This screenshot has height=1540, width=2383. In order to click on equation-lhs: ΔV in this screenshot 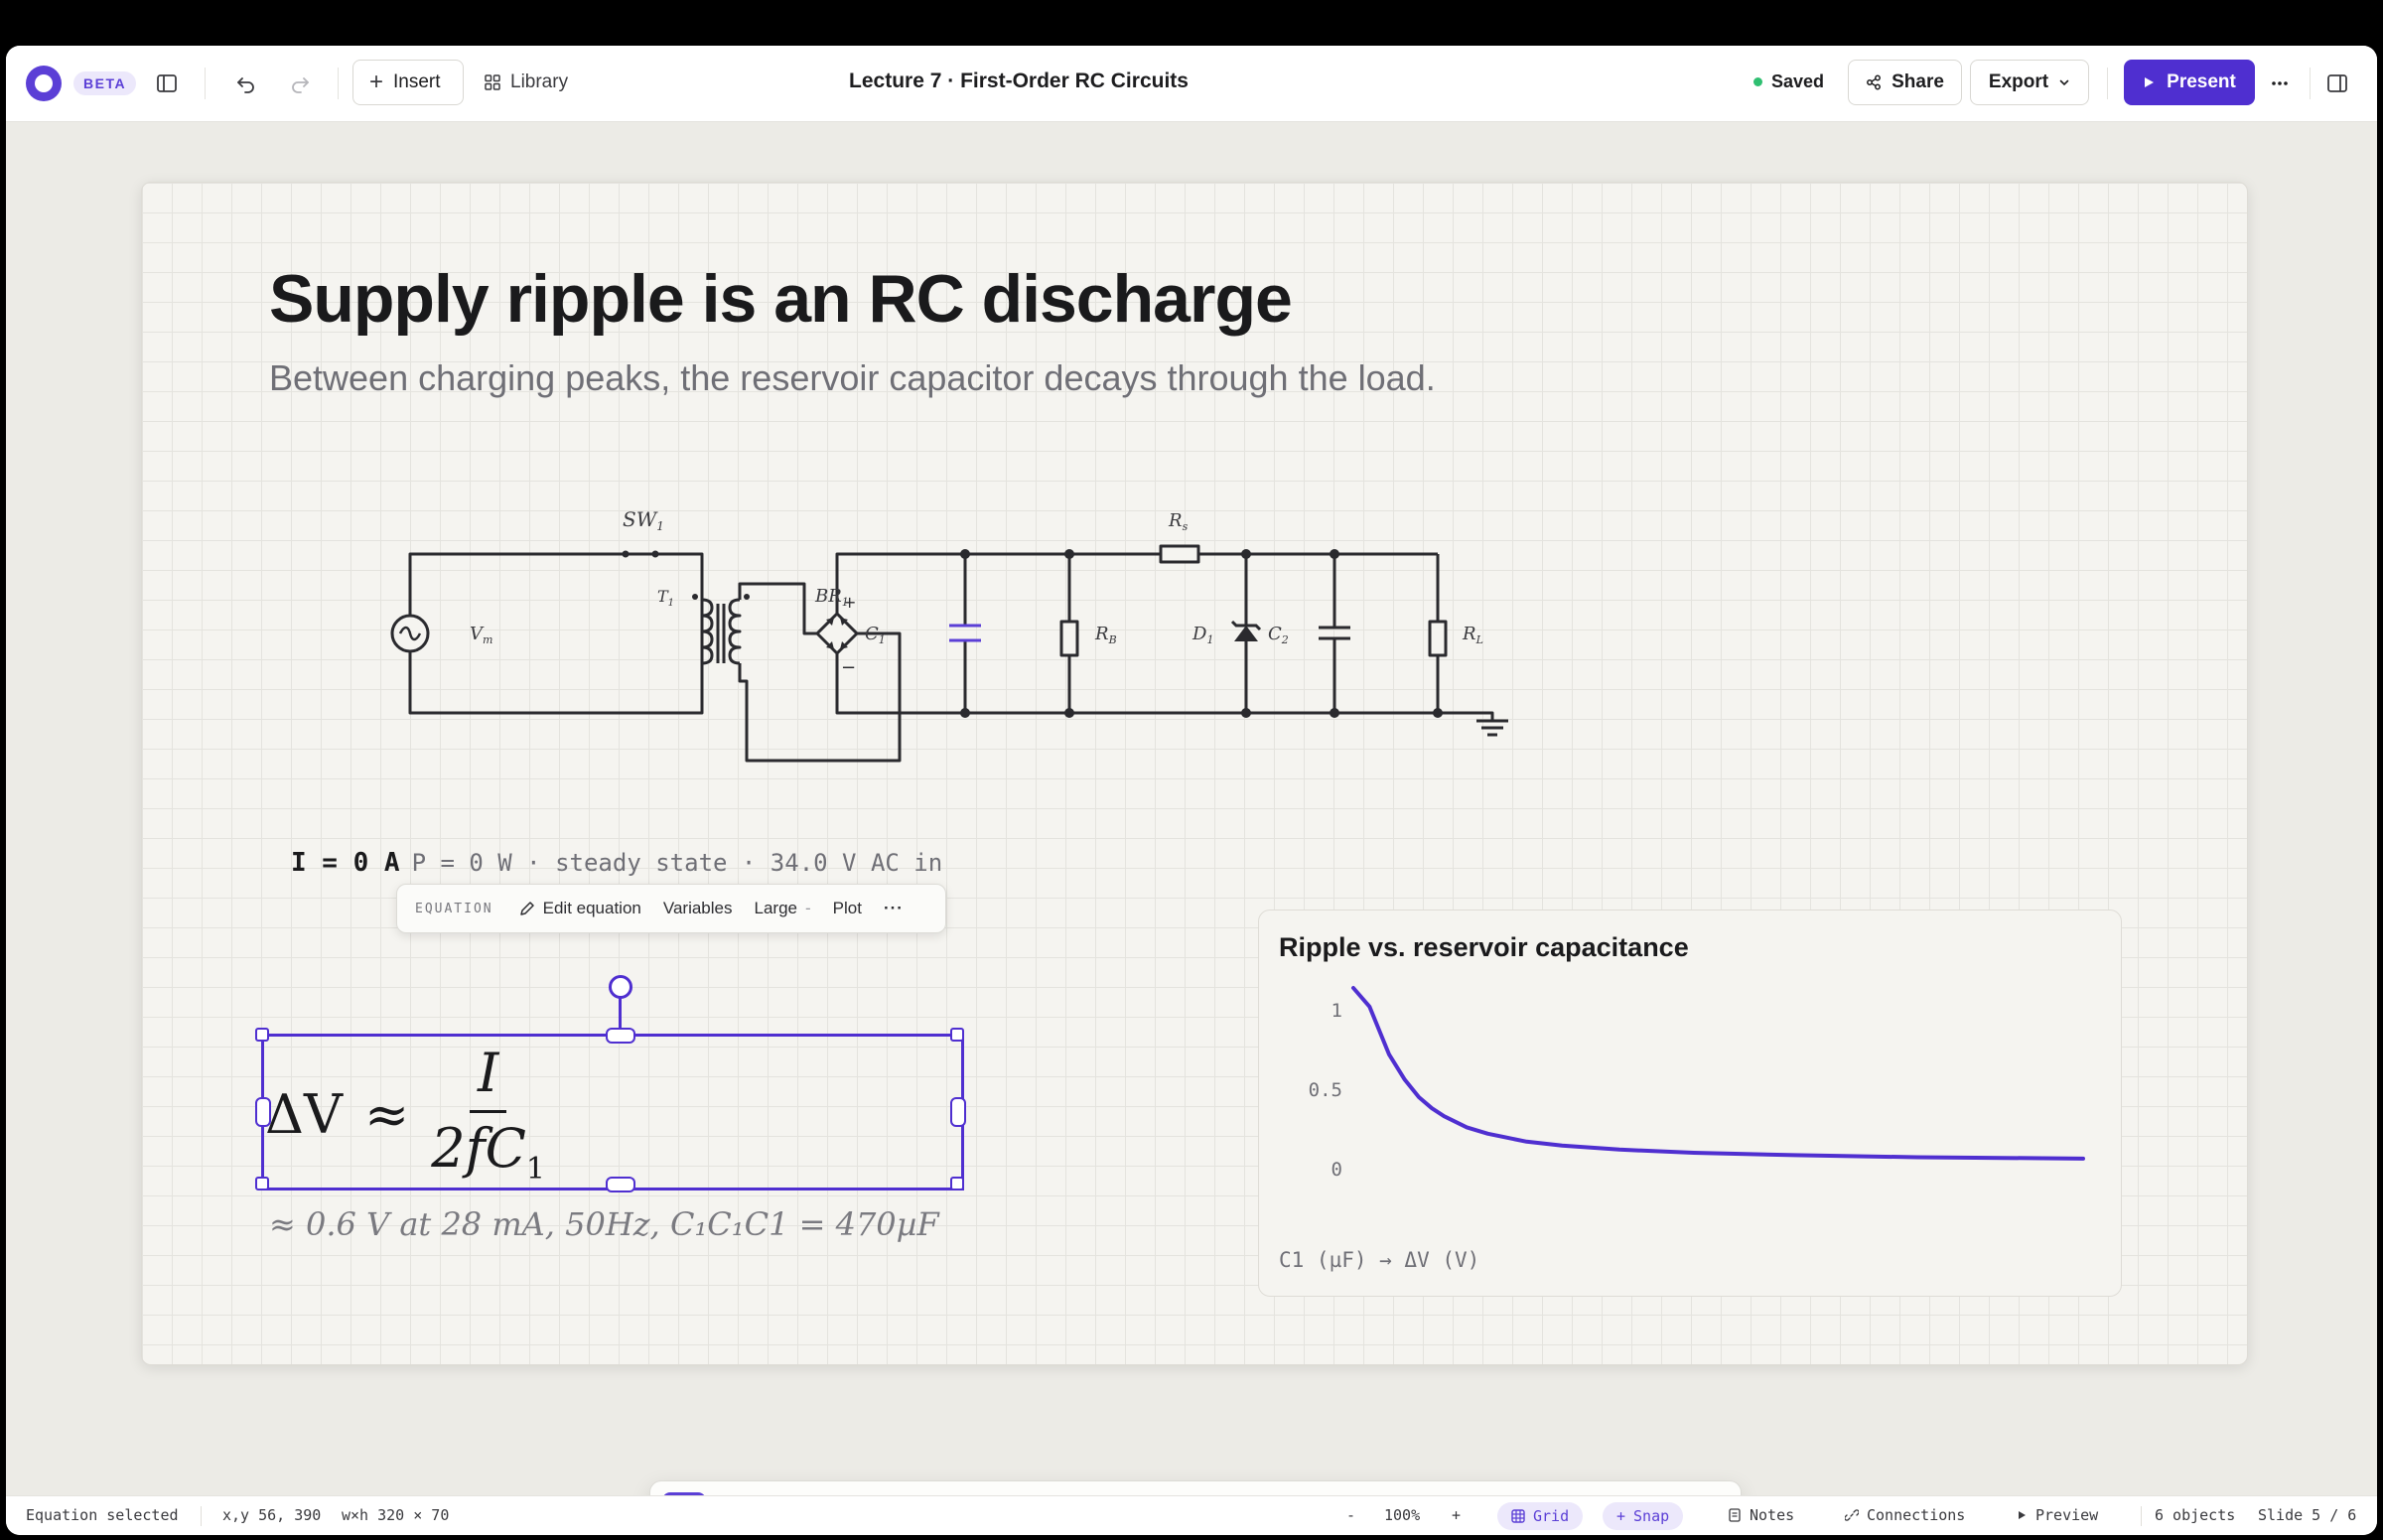, I will do `click(304, 1114)`.